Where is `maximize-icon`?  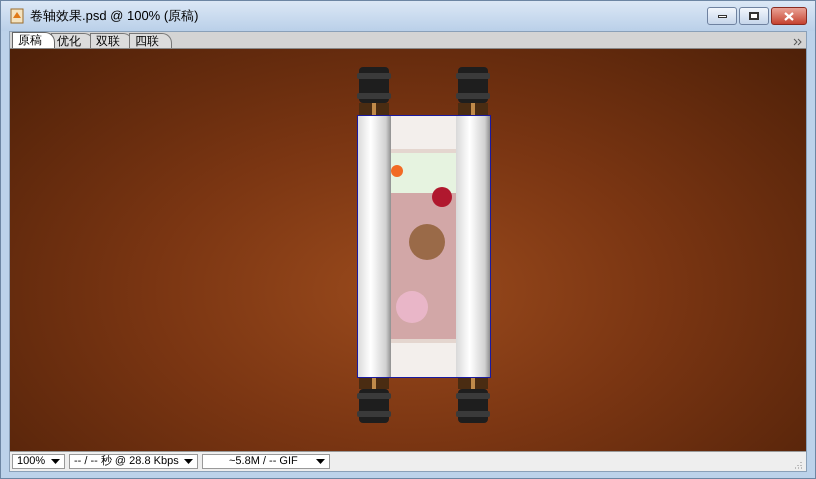 maximize-icon is located at coordinates (754, 16).